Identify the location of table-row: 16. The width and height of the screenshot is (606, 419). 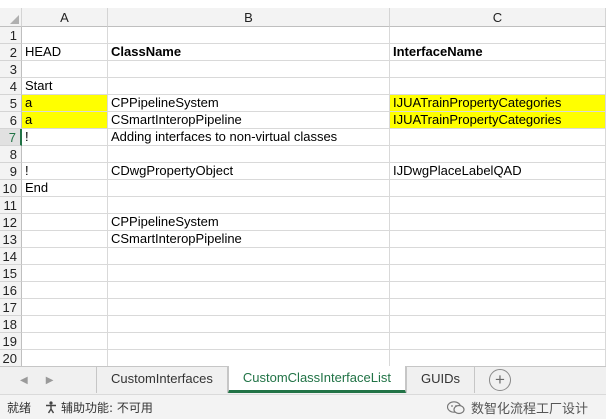
(303, 290).